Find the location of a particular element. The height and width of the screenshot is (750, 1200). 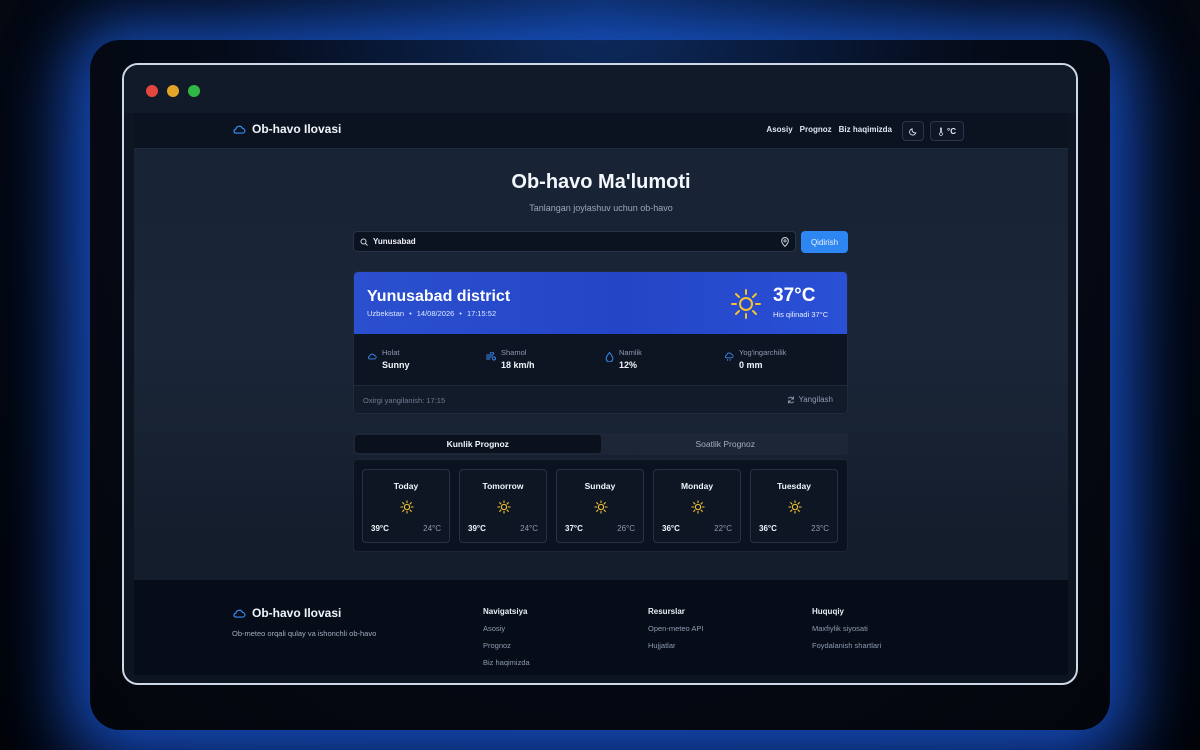

tab-daily-forecast: Kunlik Prognoz is located at coordinates (478, 444).